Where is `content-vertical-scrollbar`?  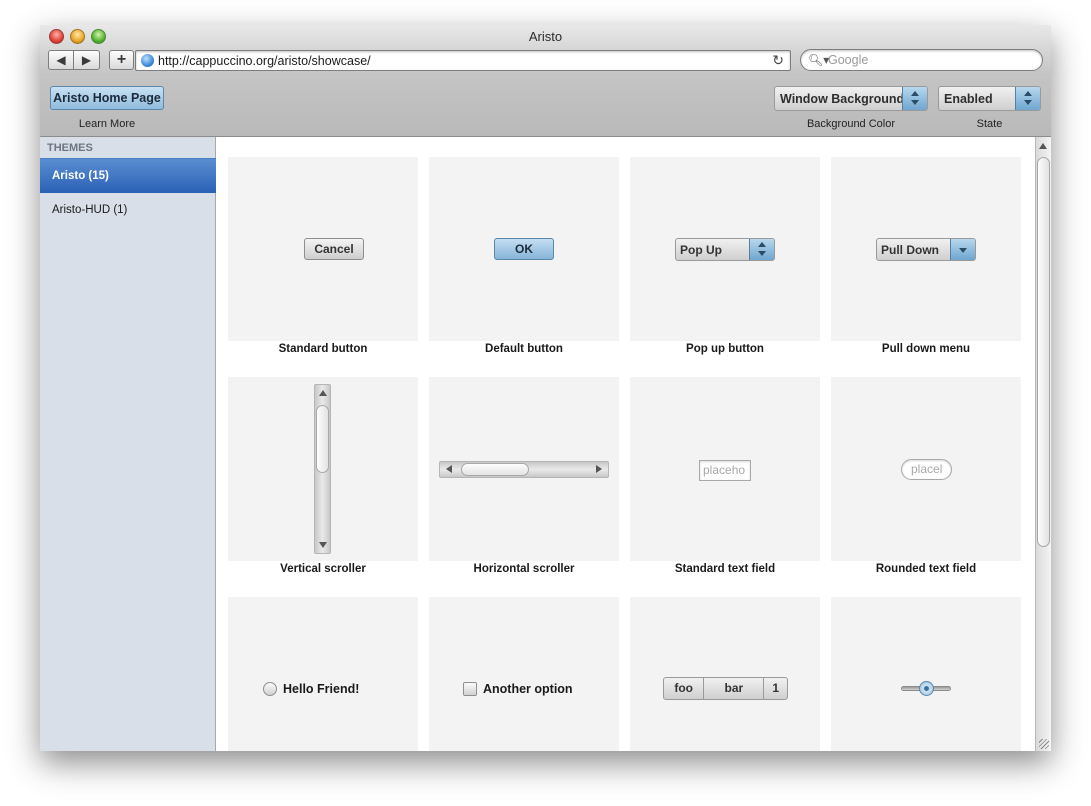
content-vertical-scrollbar is located at coordinates (1043, 444).